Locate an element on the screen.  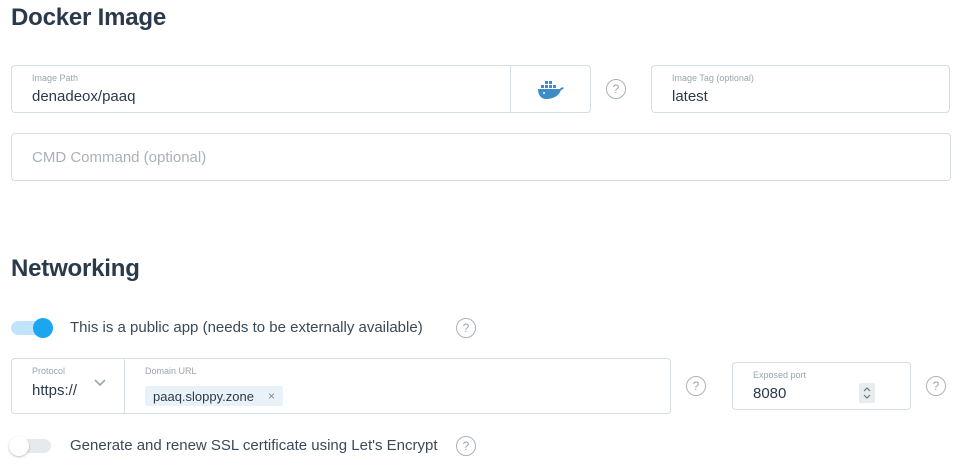
domain-url-label: Domain URL is located at coordinates (171, 371).